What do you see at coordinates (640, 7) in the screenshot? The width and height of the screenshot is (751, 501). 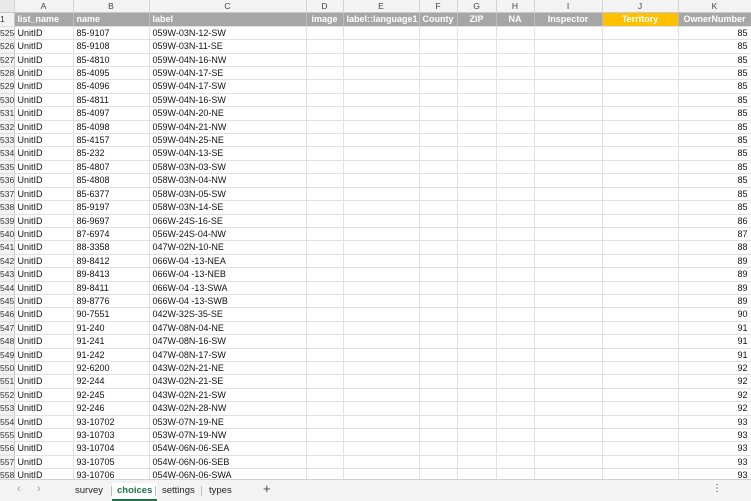 I see `column-letter: J` at bounding box center [640, 7].